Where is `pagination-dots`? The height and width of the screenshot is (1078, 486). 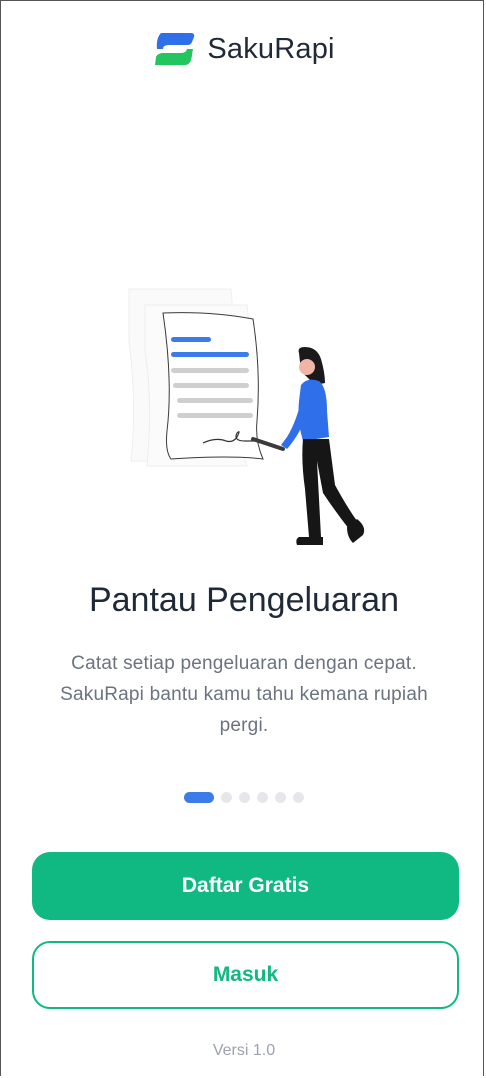
pagination-dots is located at coordinates (243, 797).